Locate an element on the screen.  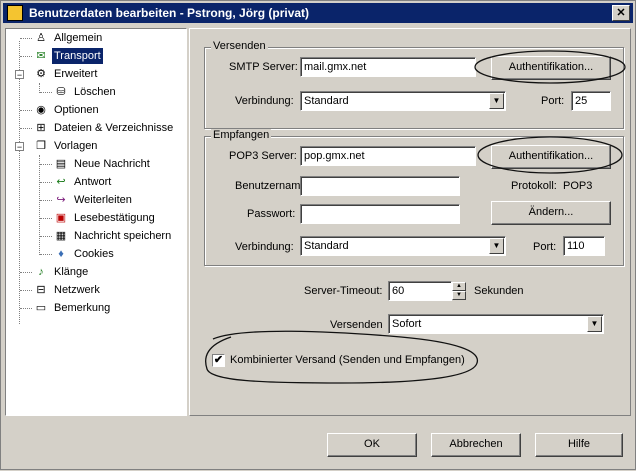
tree-item-label: Allgemein is located at coordinates (78, 38).